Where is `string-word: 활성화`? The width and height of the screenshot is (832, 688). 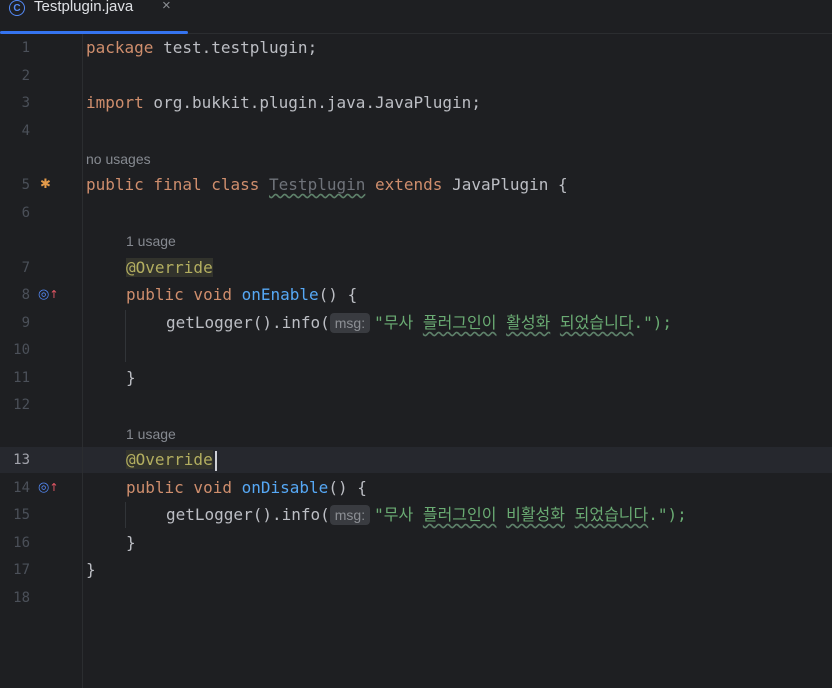 string-word: 활성화 is located at coordinates (528, 322).